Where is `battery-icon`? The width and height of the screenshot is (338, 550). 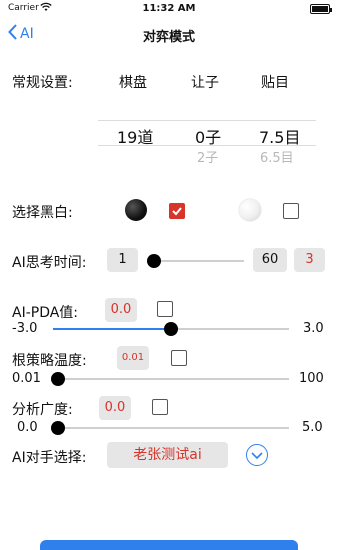
battery-icon is located at coordinates (321, 9).